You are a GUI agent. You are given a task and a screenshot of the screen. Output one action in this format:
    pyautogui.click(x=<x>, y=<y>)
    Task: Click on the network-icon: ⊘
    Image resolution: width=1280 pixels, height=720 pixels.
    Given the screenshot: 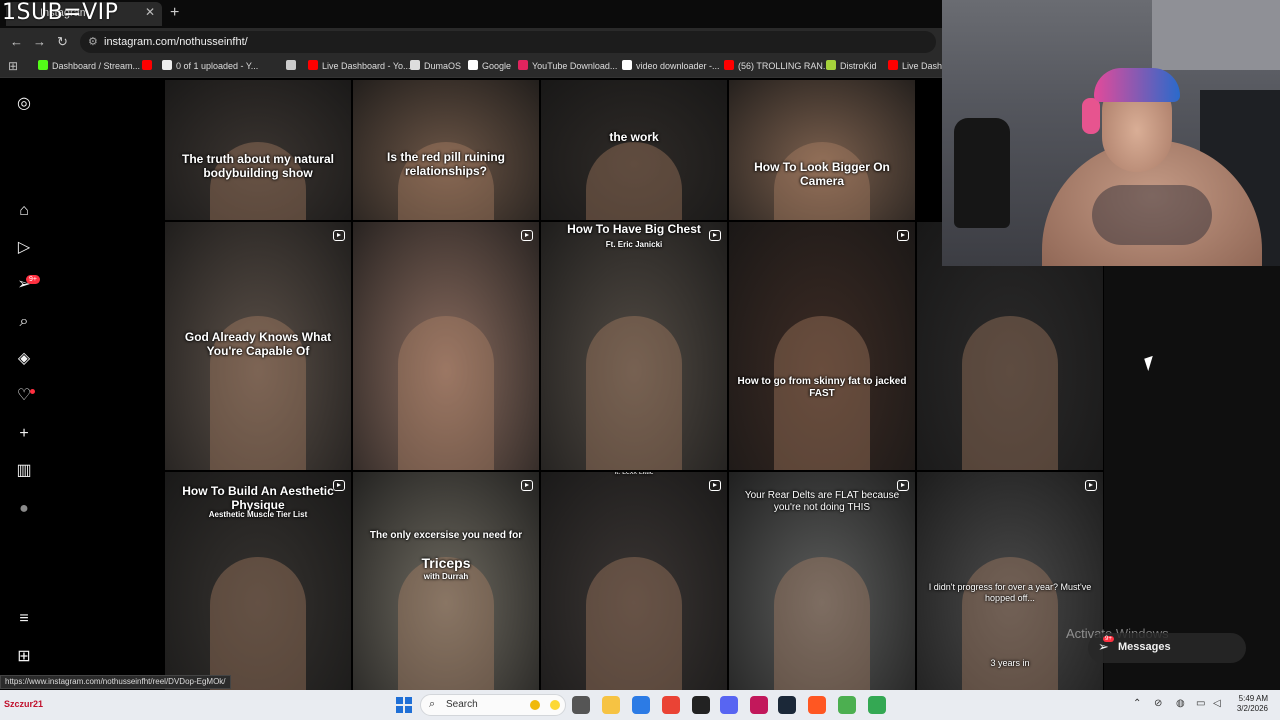 What is the action you would take?
    pyautogui.click(x=1158, y=703)
    